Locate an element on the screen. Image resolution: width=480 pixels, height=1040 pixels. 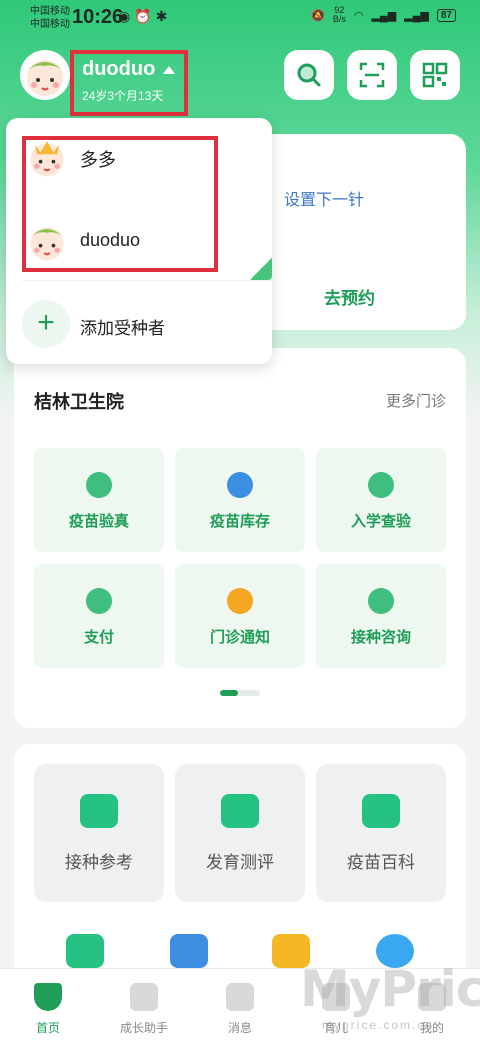
tool-development-assessment: 发育测评 is located at coordinates (240, 833).